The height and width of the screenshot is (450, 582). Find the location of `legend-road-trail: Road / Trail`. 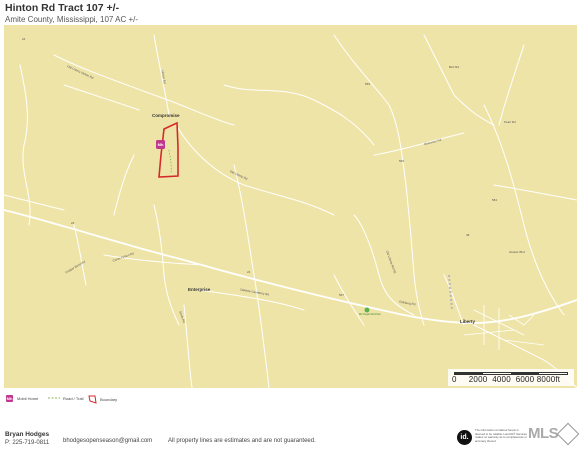

legend-road-trail: Road / Trail is located at coordinates (65, 398).